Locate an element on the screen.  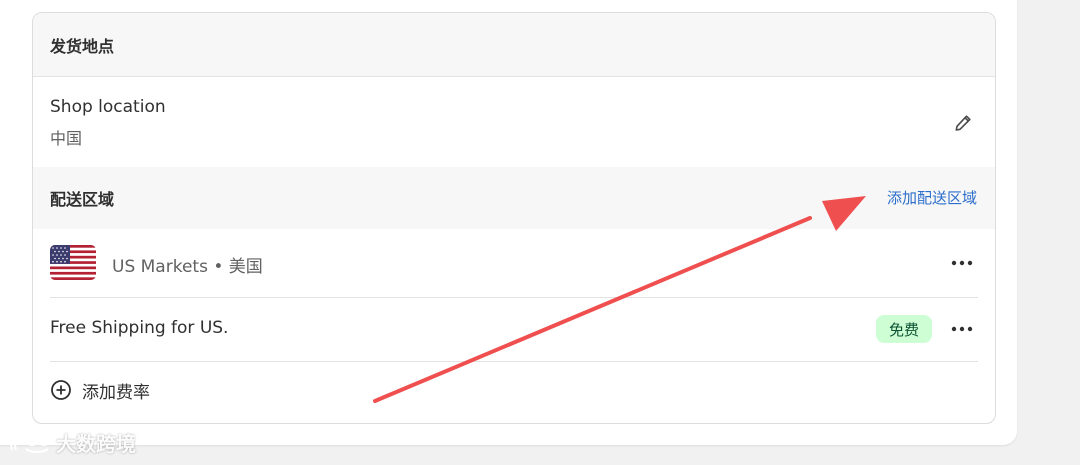
watermark-text: 大数跨境 is located at coordinates (96, 444).